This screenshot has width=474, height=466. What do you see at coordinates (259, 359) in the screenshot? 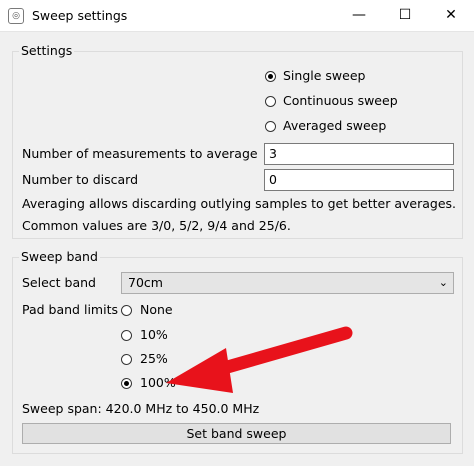
I see `red-arrow-annotation` at bounding box center [259, 359].